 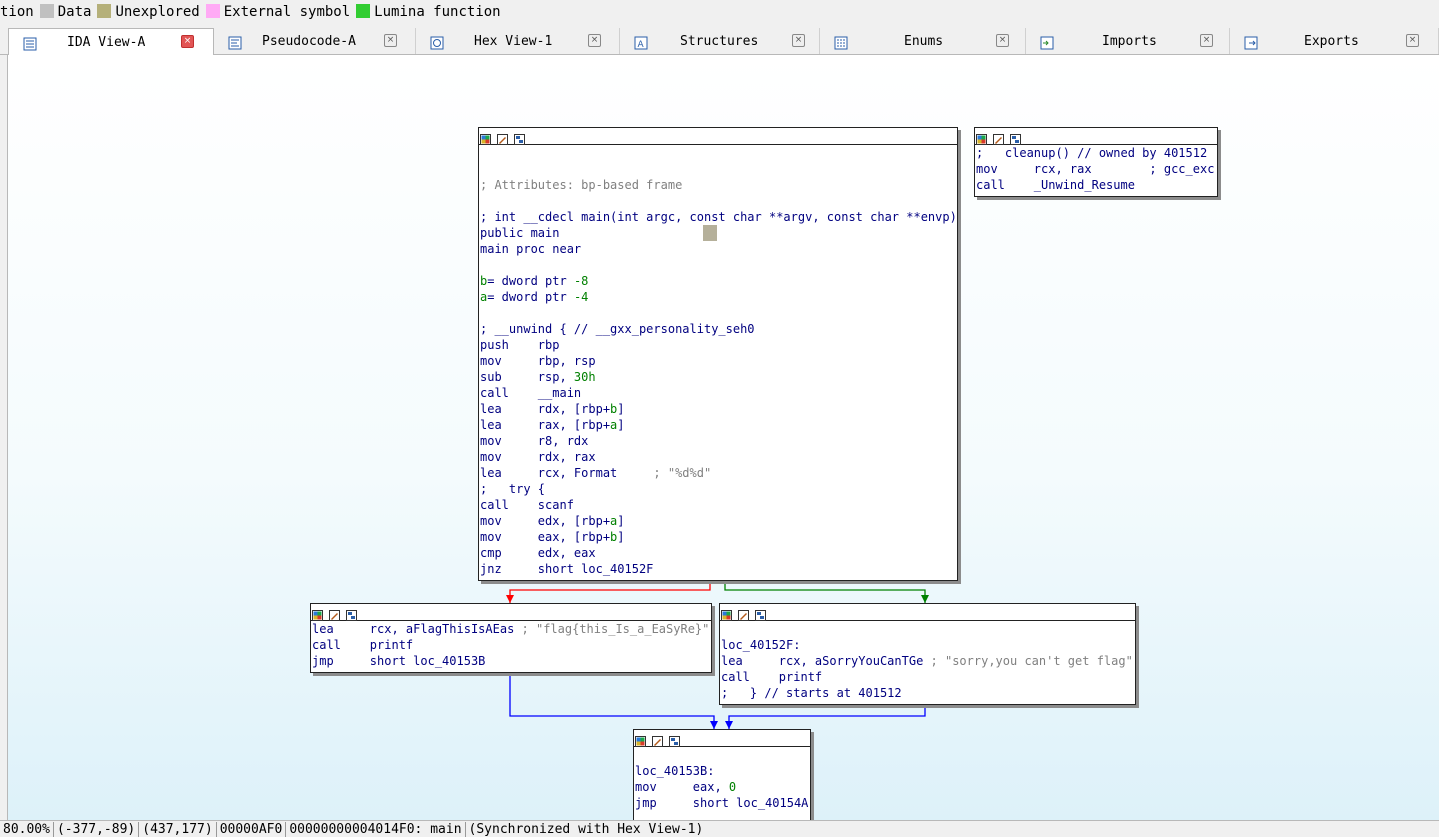 What do you see at coordinates (722, 803) in the screenshot?
I see `code-line: jmp short loc_40154A` at bounding box center [722, 803].